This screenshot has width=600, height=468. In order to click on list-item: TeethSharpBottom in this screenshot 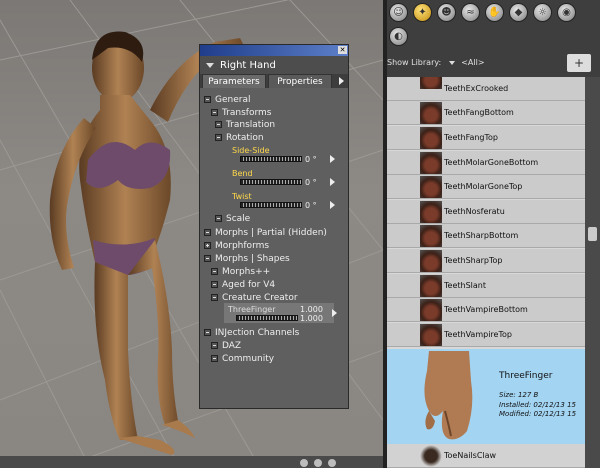, I will do `click(486, 236)`.